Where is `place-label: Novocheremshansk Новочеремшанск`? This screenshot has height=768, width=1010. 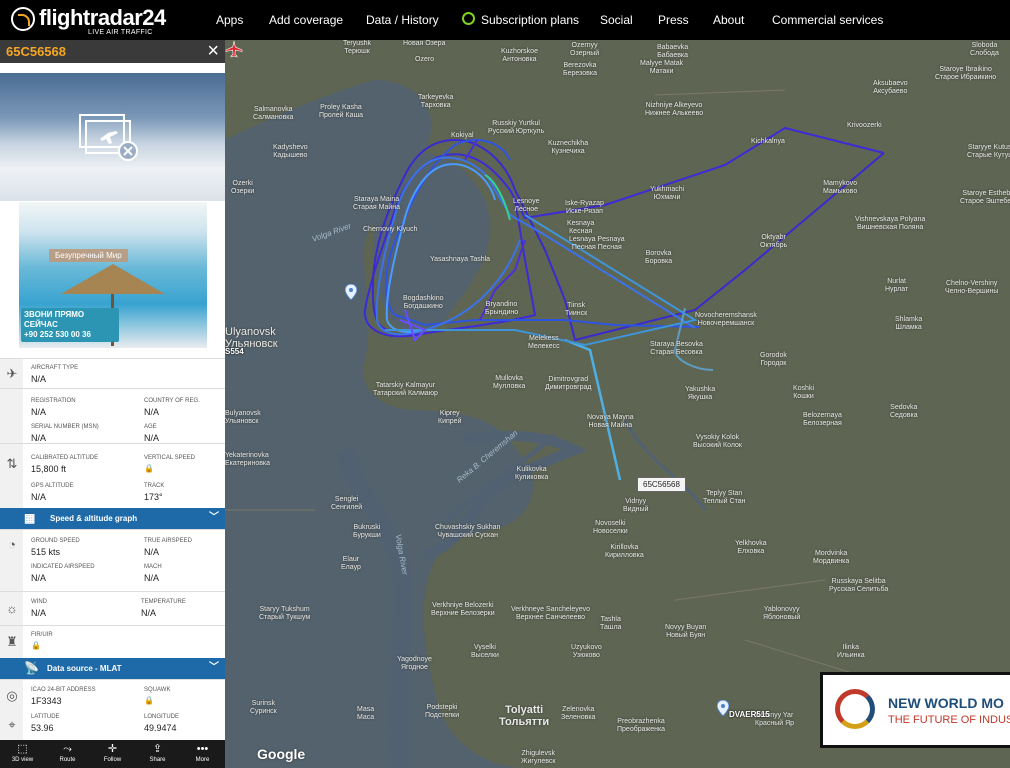
place-label: Novocheremshansk Новочеремшанск is located at coordinates (726, 319).